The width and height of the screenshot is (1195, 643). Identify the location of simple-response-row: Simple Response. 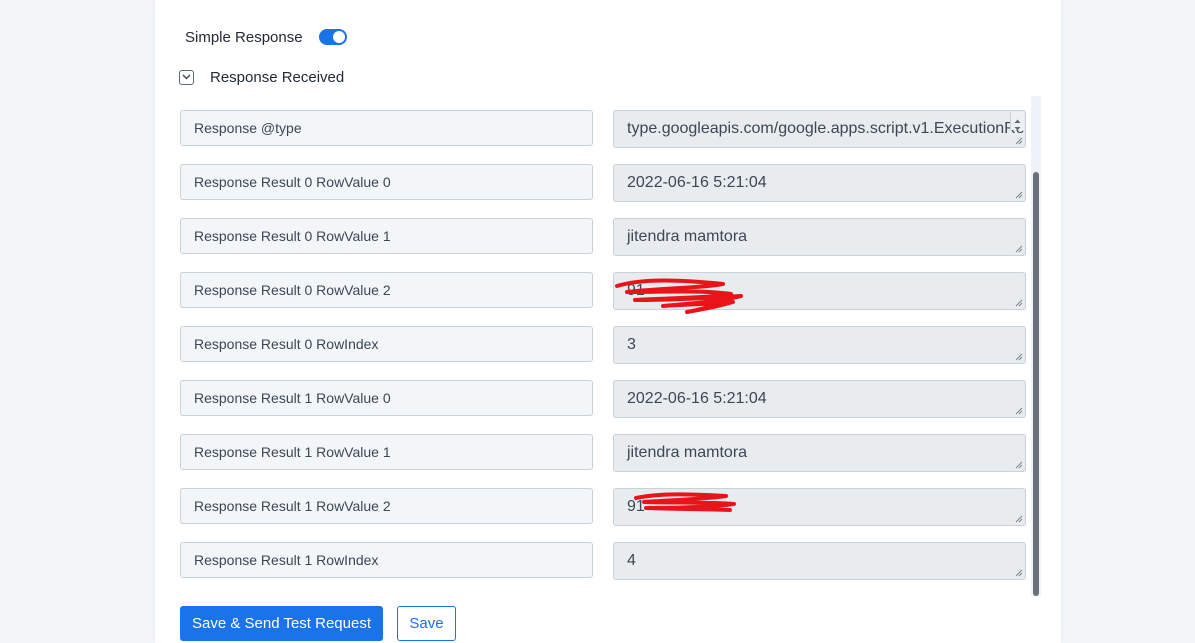
(266, 37).